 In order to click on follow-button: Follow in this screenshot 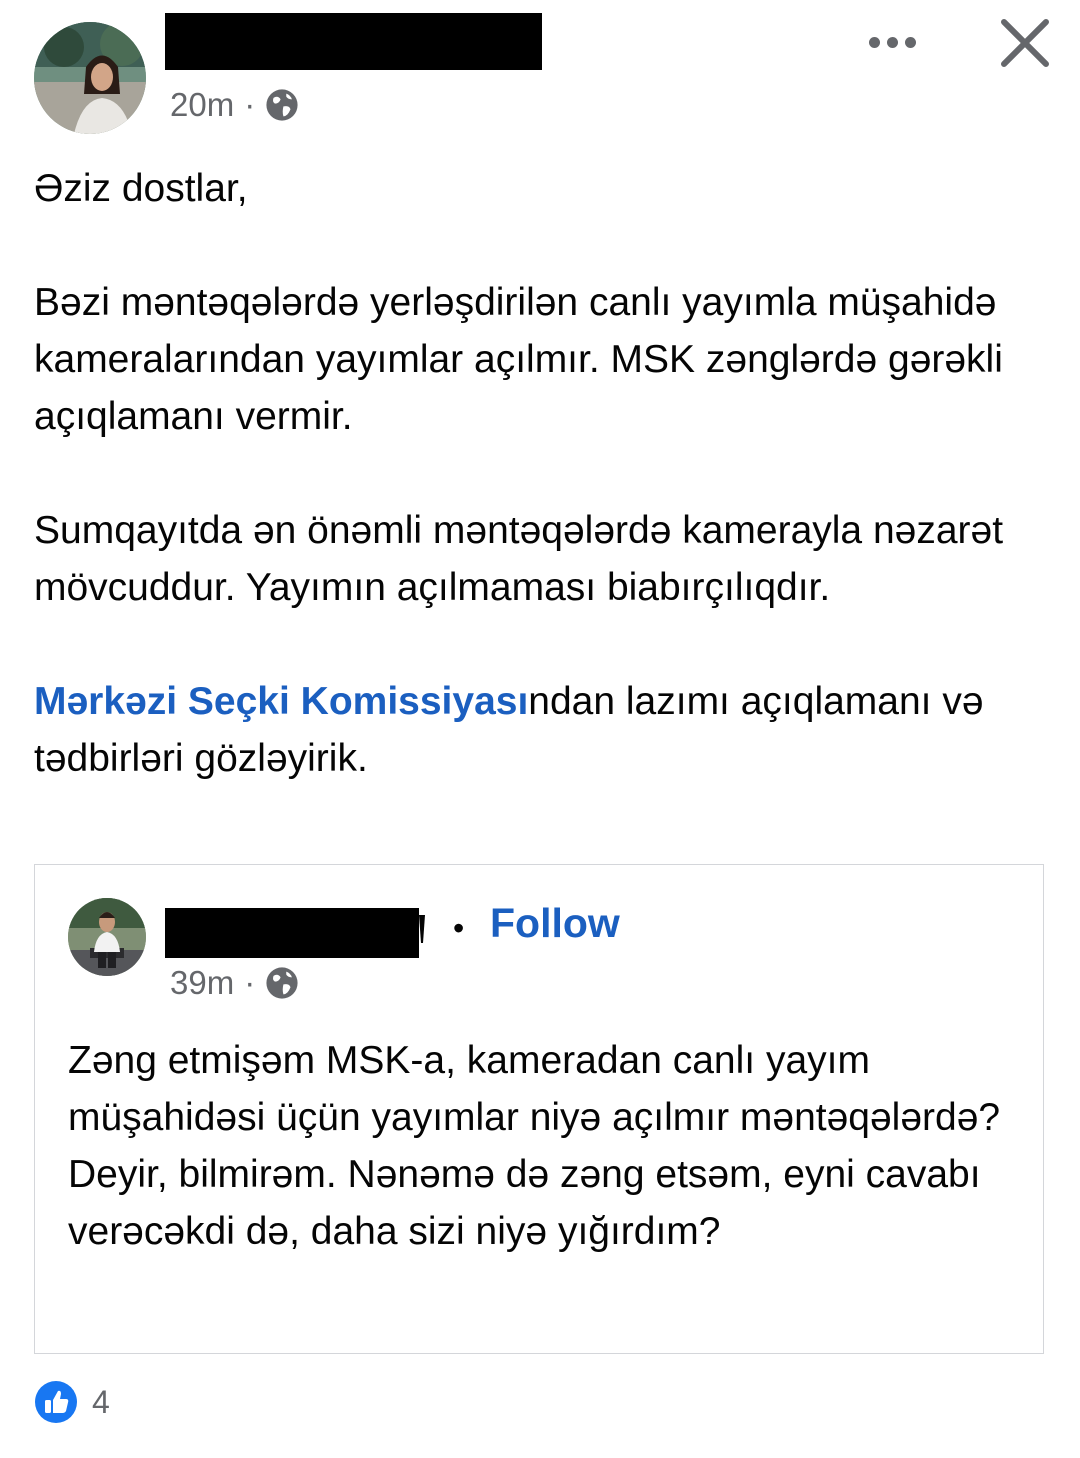, I will do `click(555, 923)`.